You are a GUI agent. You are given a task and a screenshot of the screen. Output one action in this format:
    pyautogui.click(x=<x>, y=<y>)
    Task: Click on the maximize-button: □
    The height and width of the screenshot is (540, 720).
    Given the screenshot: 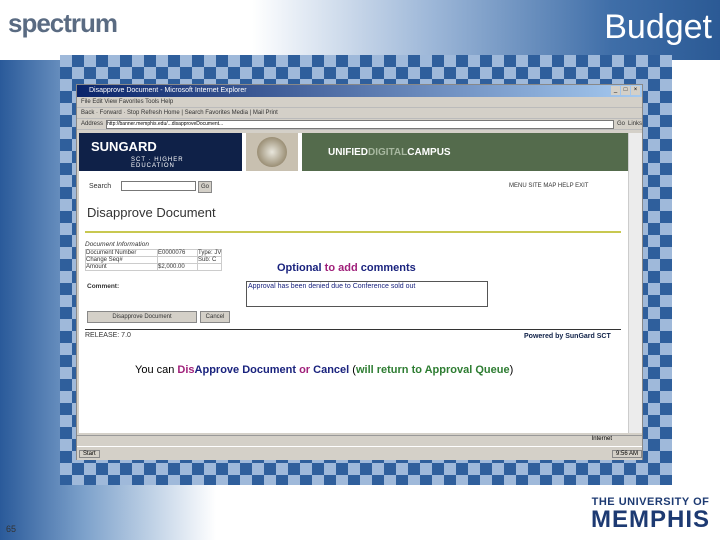 What is the action you would take?
    pyautogui.click(x=625, y=90)
    